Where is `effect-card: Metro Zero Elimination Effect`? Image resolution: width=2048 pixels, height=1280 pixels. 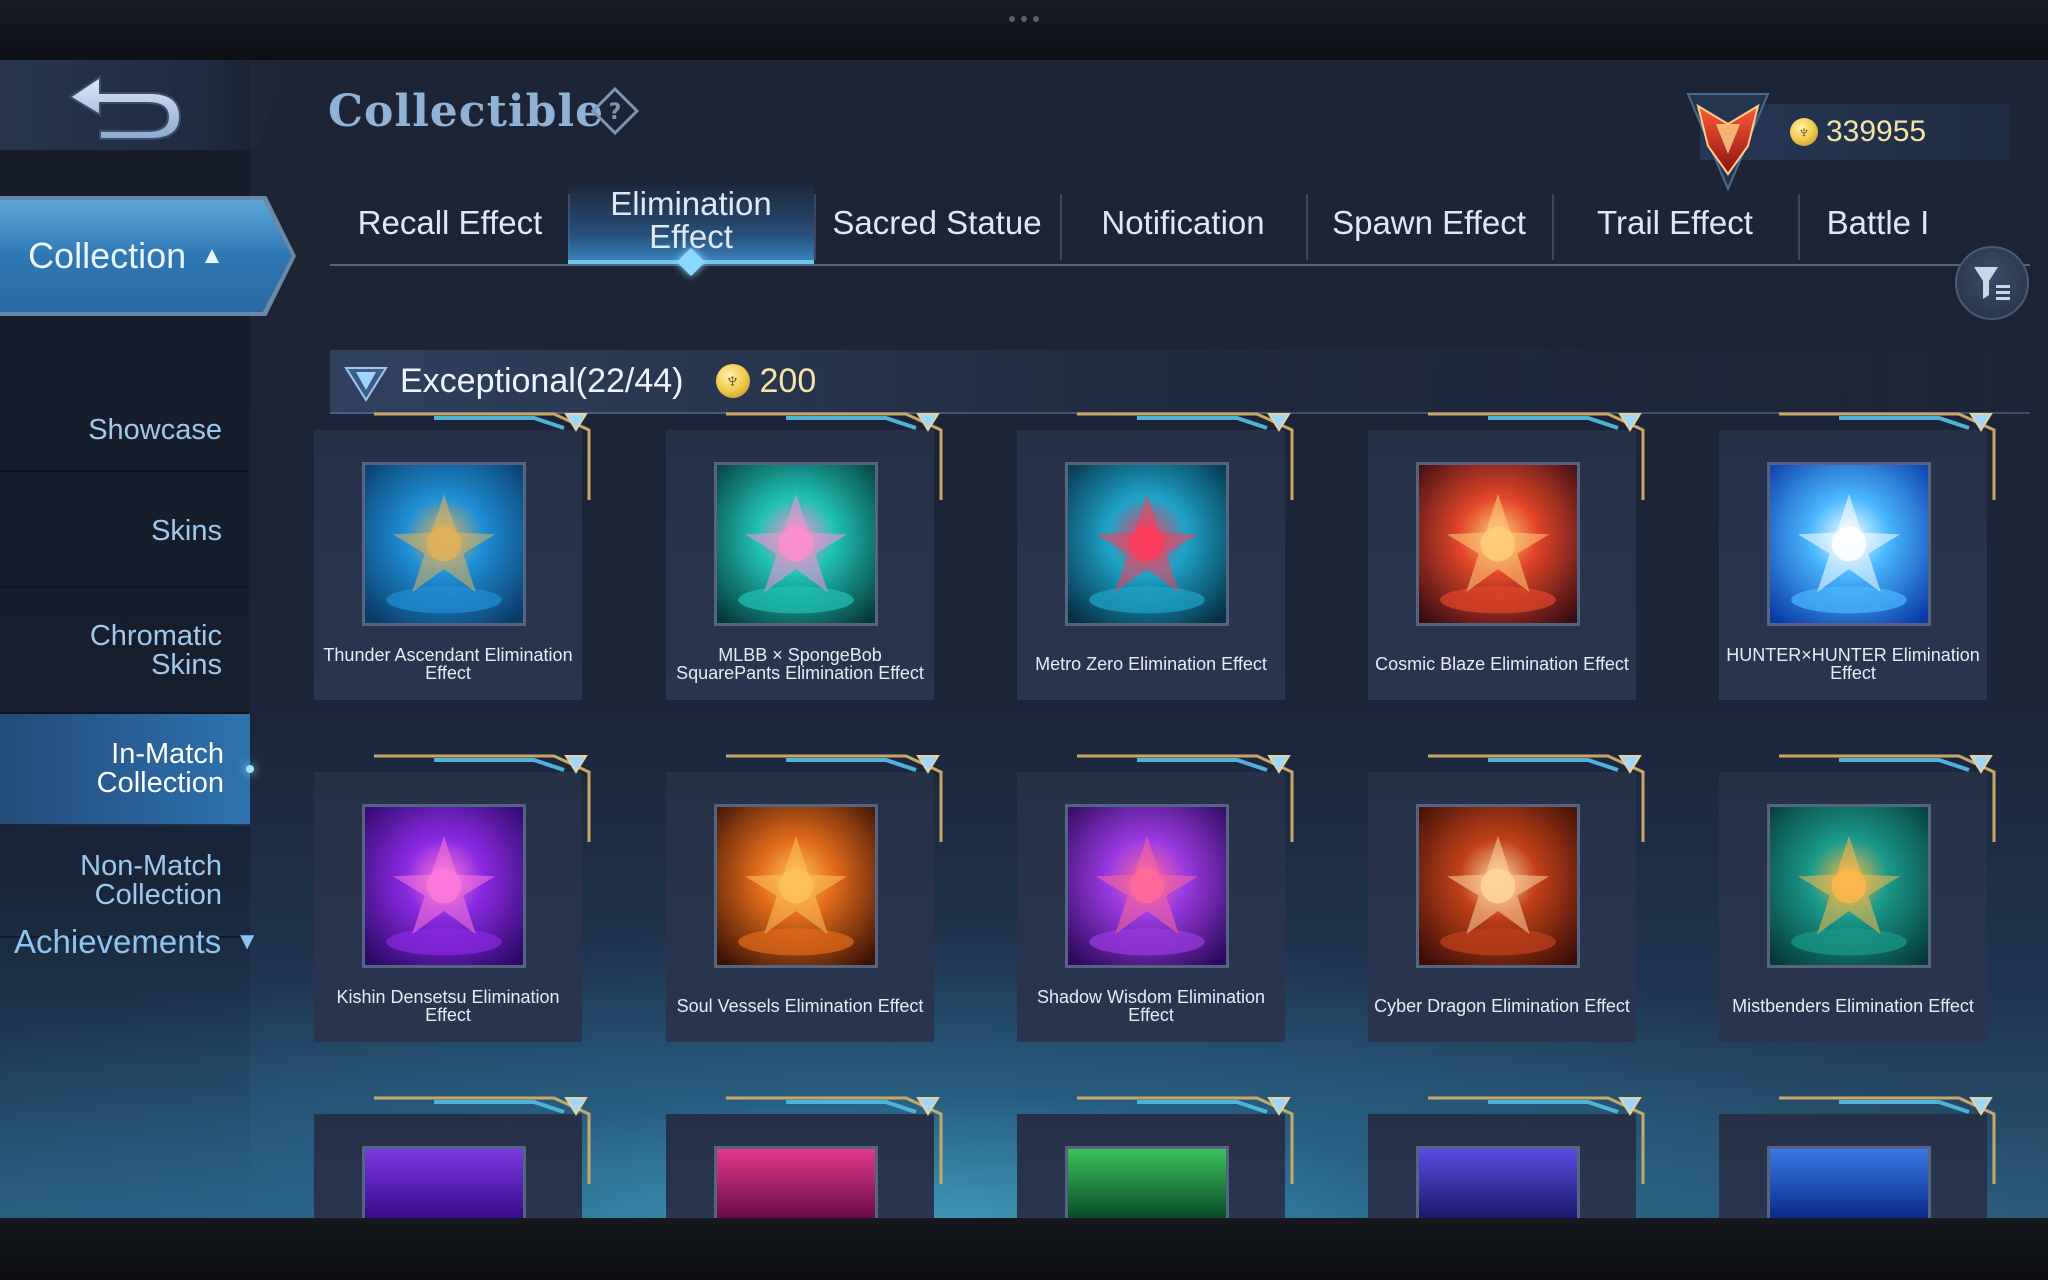
effect-card: Metro Zero Elimination Effect is located at coordinates (1155, 556).